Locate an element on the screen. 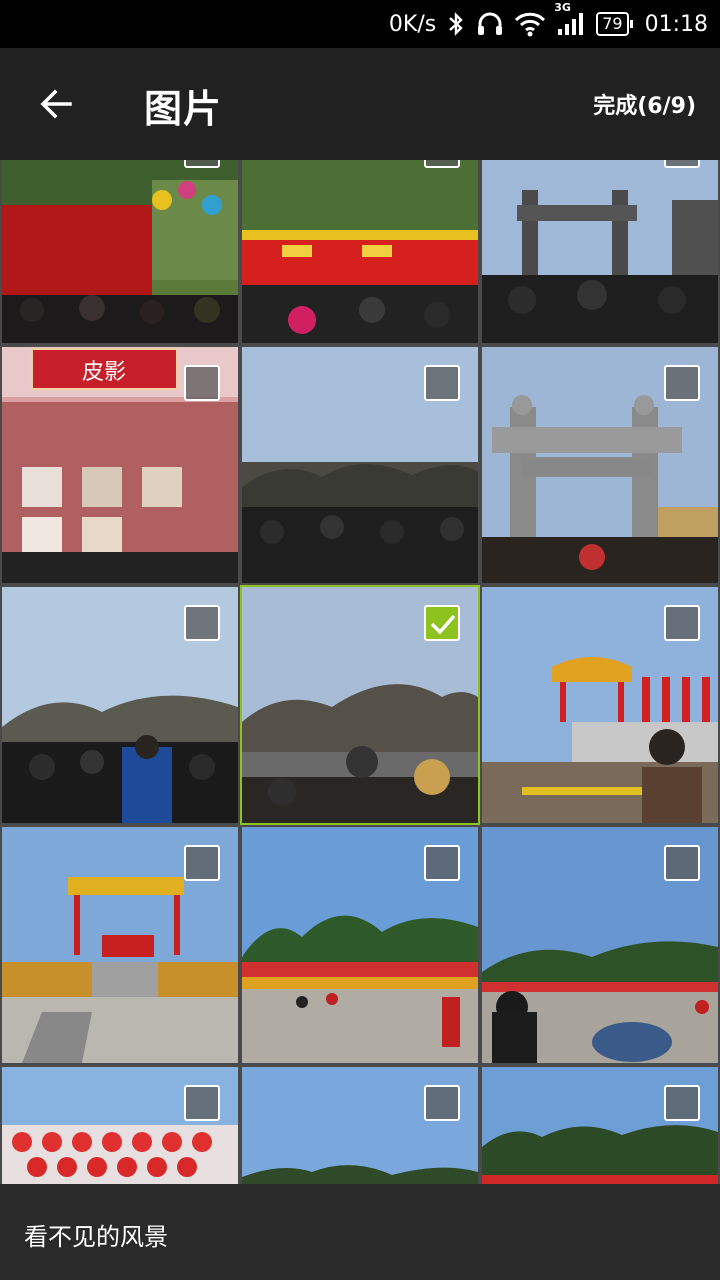 The width and height of the screenshot is (720, 1280). network-speed: 0K/s is located at coordinates (412, 24).